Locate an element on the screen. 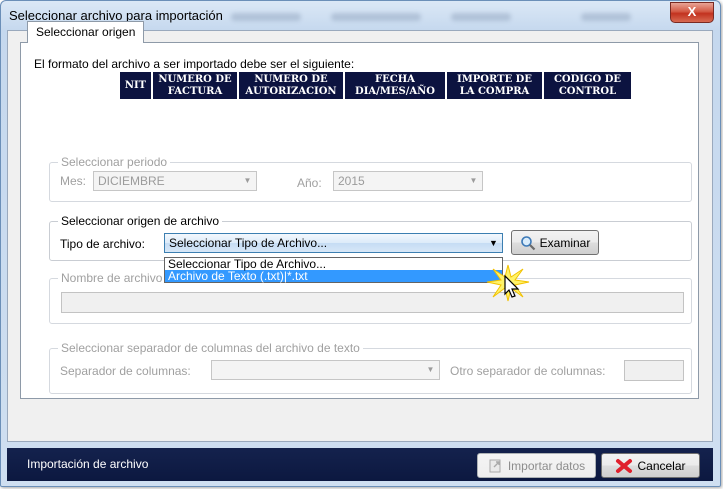 The width and height of the screenshot is (723, 489). close-icon: X is located at coordinates (692, 11).